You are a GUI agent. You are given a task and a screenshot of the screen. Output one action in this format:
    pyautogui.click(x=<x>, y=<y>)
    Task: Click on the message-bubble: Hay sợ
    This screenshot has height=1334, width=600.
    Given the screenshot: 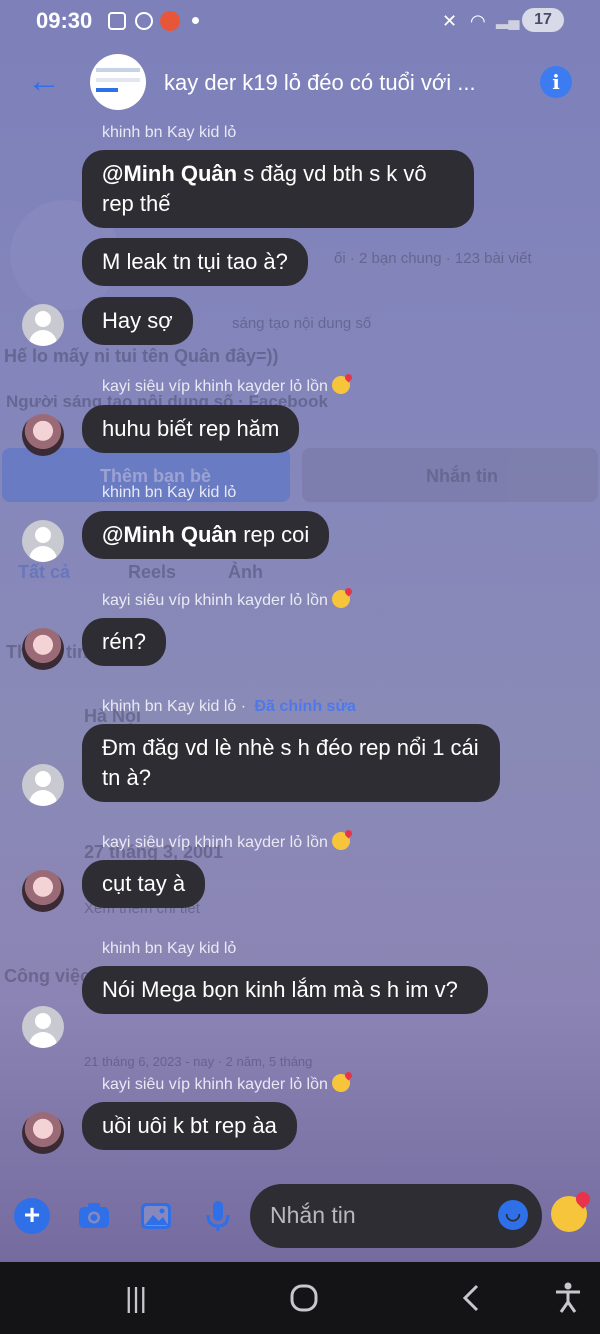 What is the action you would take?
    pyautogui.click(x=137, y=321)
    